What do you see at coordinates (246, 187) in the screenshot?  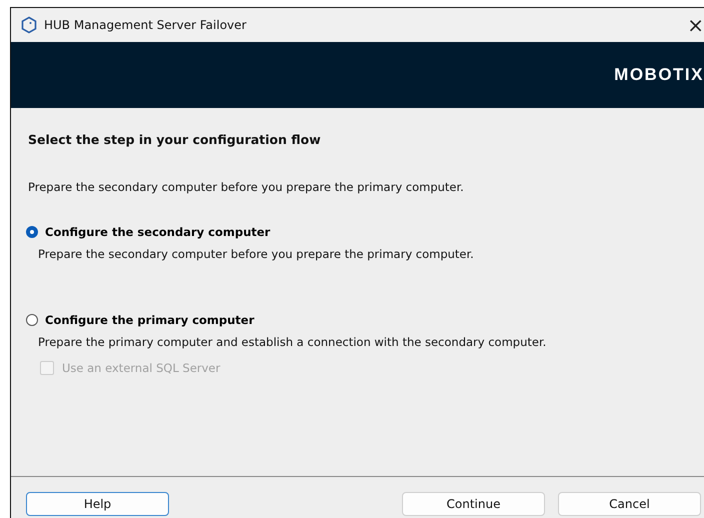 I see `intro-text: Prepare the secondary computer before you prepare the primary computer.` at bounding box center [246, 187].